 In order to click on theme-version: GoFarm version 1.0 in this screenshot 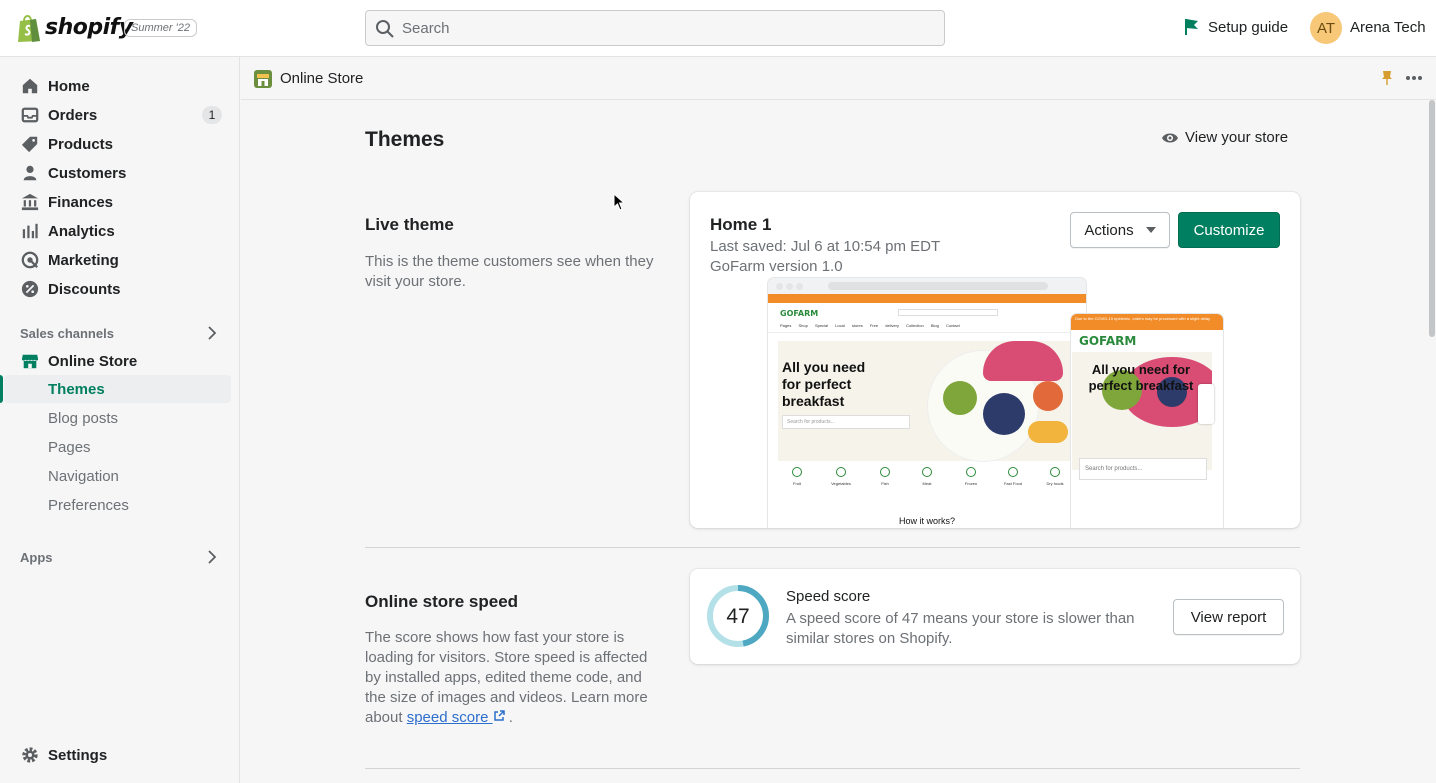, I will do `click(776, 266)`.